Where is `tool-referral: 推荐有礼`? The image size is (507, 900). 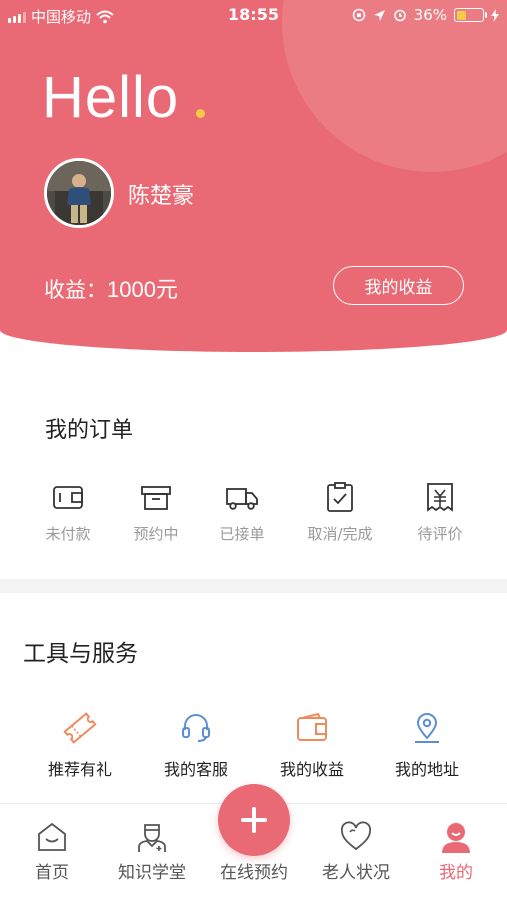 tool-referral: 推荐有礼 is located at coordinates (80, 745).